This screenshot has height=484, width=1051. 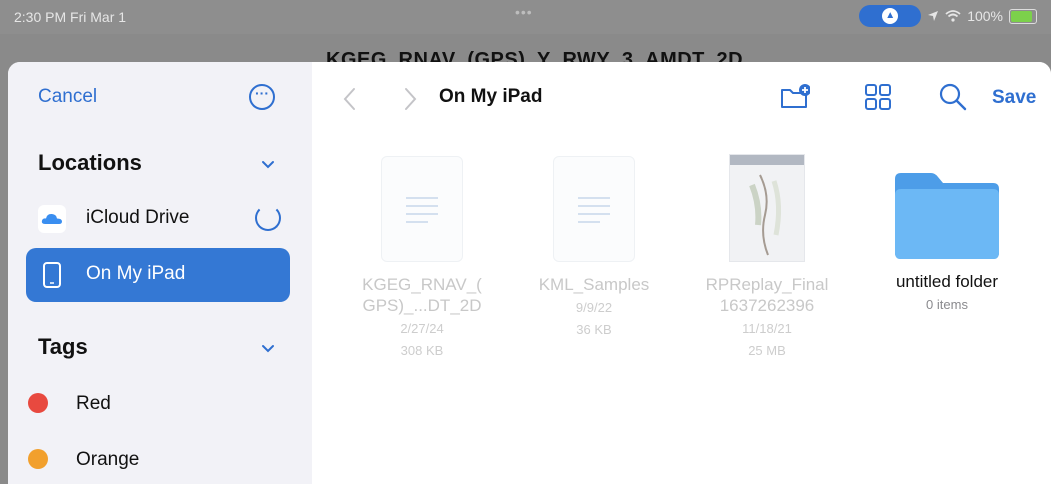 What do you see at coordinates (52, 219) in the screenshot?
I see `icloud-icon` at bounding box center [52, 219].